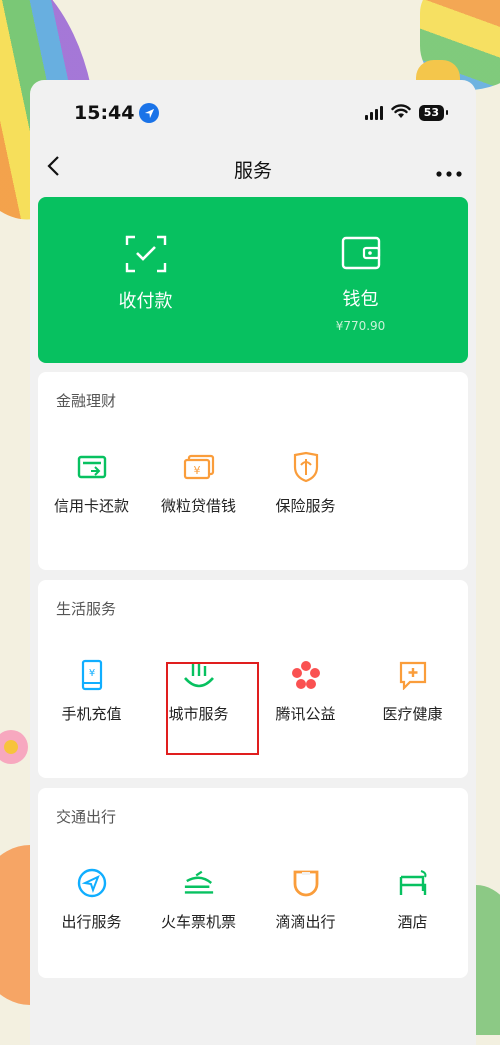 The image size is (500, 1045). Describe the element at coordinates (373, 113) in the screenshot. I see `cellular-signal-icon` at that location.